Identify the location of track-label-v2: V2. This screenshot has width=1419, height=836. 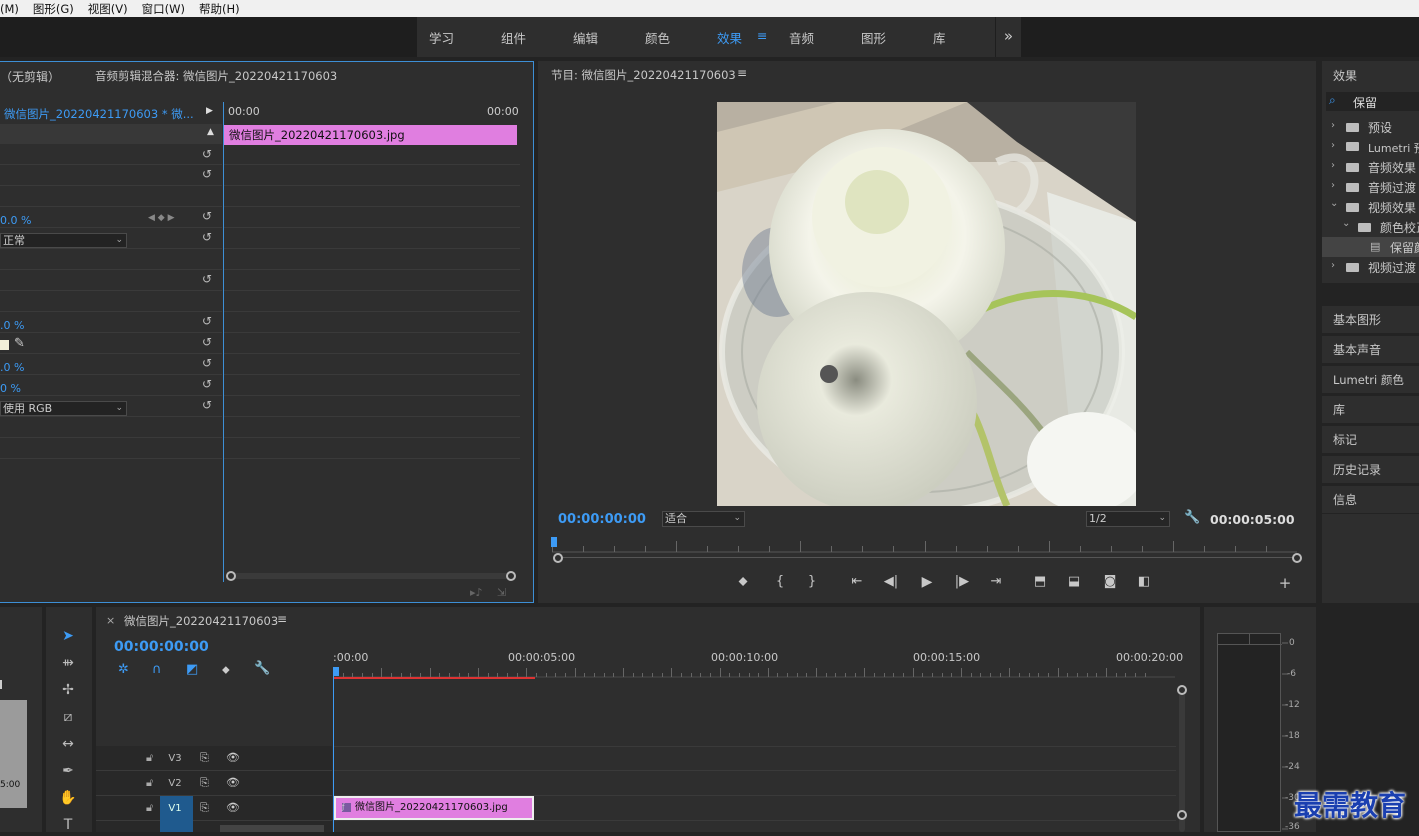
(175, 784).